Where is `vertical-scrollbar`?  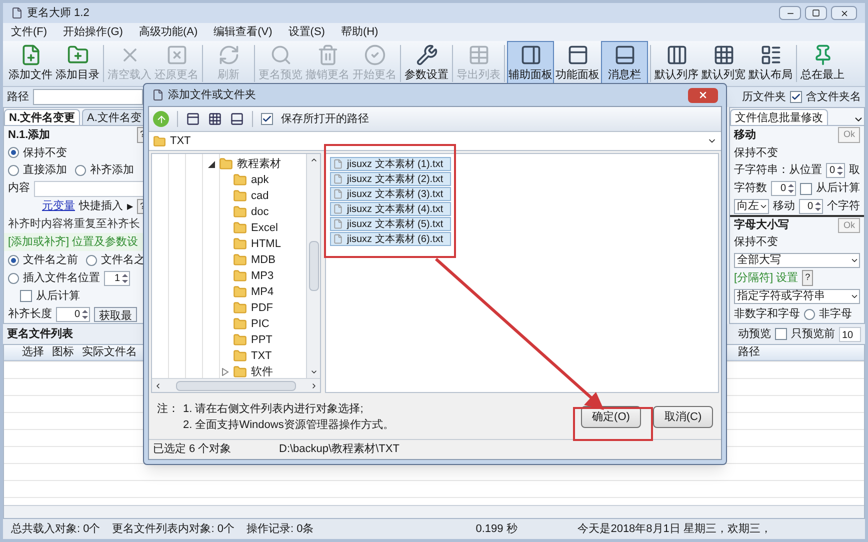
vertical-scrollbar is located at coordinates (313, 266).